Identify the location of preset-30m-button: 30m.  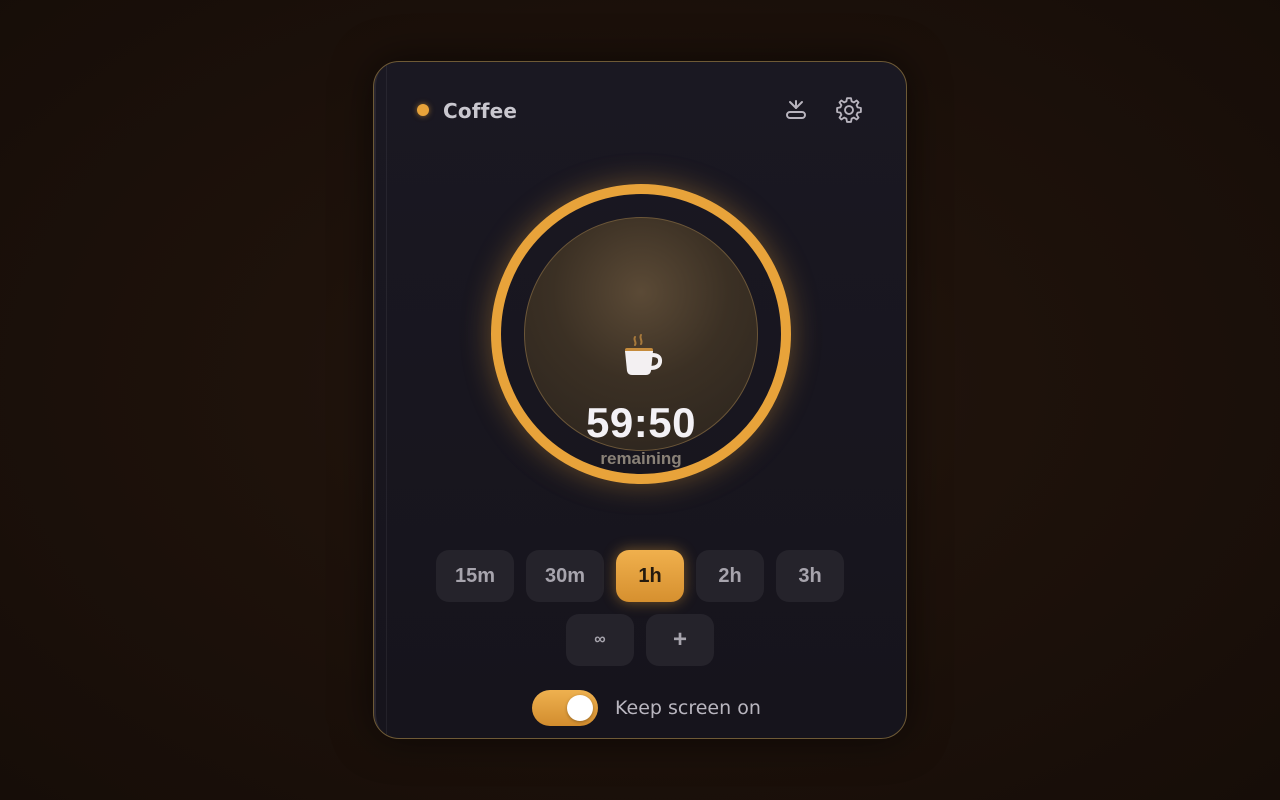
(565, 576).